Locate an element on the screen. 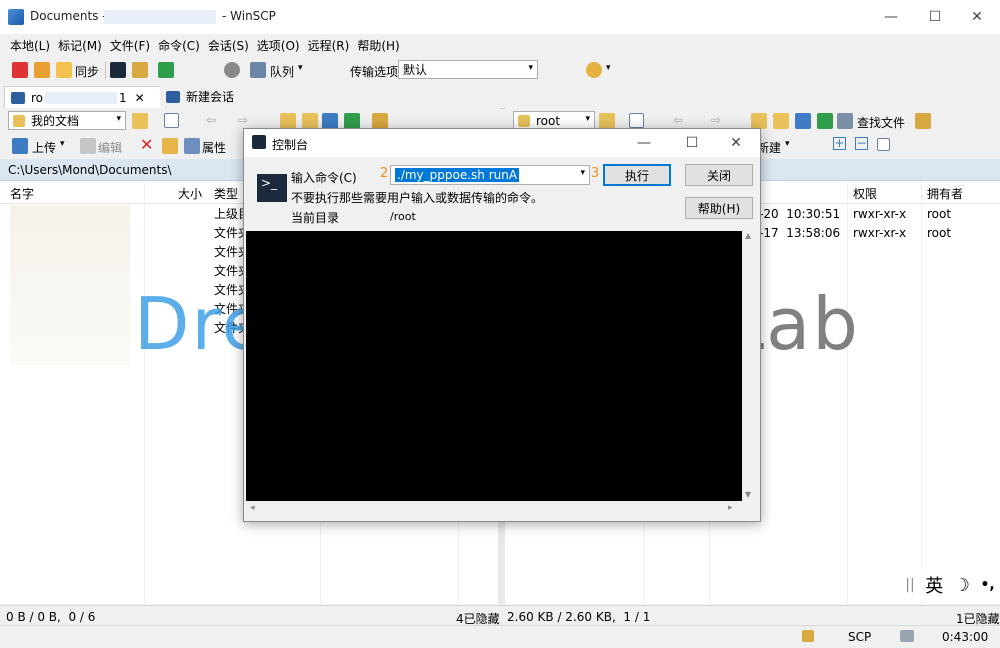  console-icon is located at coordinates (118, 70).